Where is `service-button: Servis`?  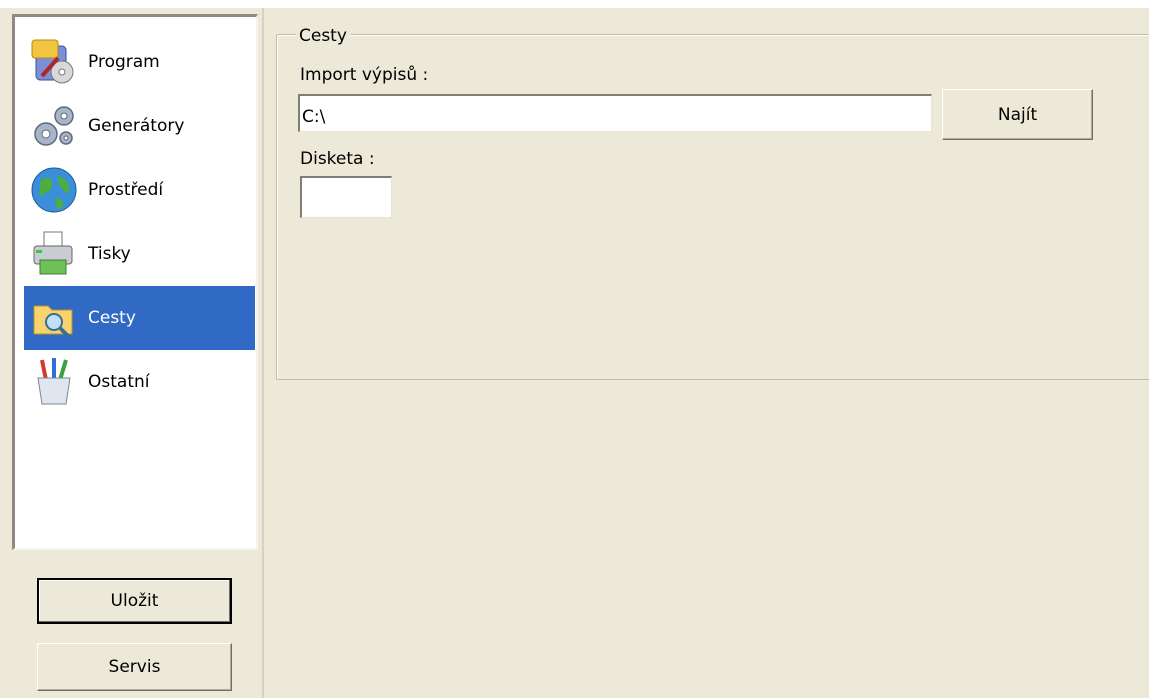 service-button: Servis is located at coordinates (134, 667).